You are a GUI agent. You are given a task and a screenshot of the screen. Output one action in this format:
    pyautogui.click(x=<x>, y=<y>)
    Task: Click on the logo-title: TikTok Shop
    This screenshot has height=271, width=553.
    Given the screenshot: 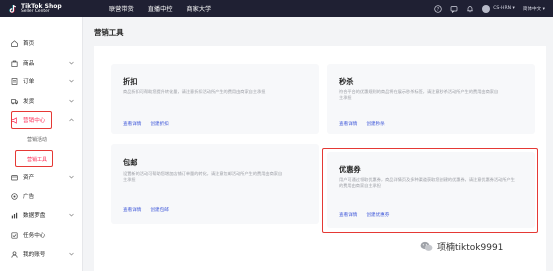 What is the action you would take?
    pyautogui.click(x=41, y=6)
    